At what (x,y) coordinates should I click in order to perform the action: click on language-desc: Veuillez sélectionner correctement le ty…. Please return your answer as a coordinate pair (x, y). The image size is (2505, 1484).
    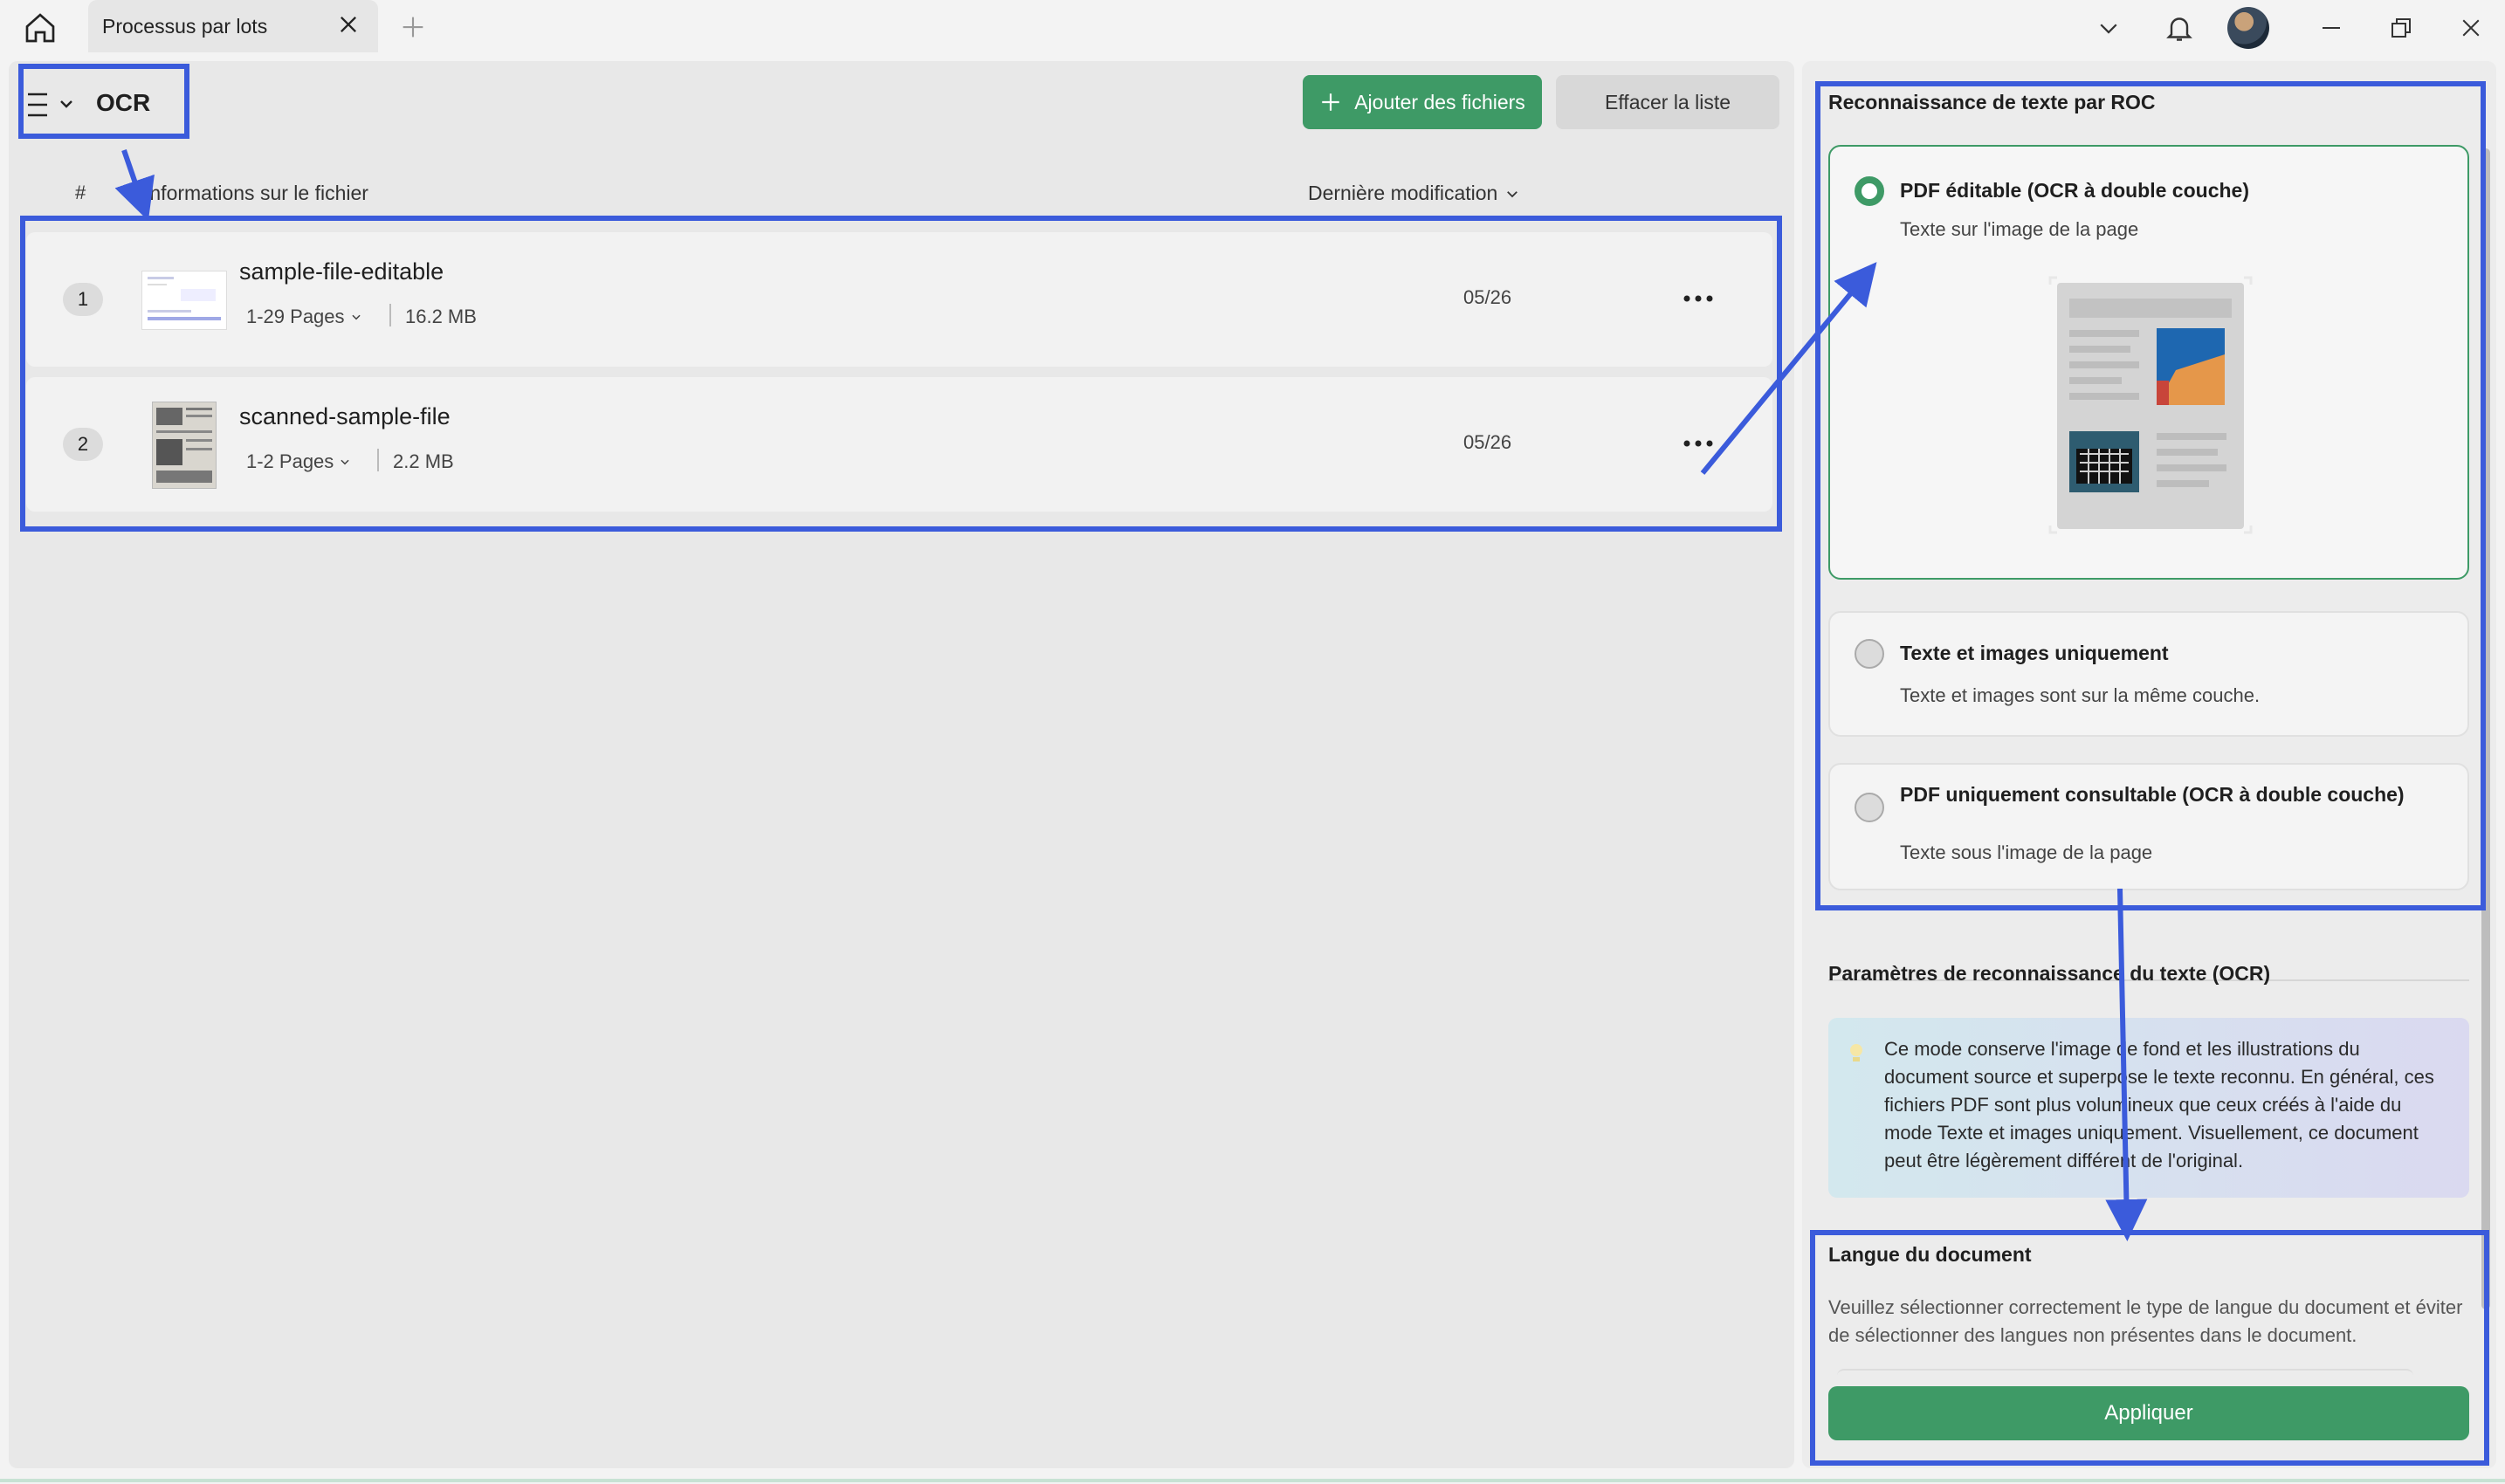
    Looking at the image, I should click on (2146, 1321).